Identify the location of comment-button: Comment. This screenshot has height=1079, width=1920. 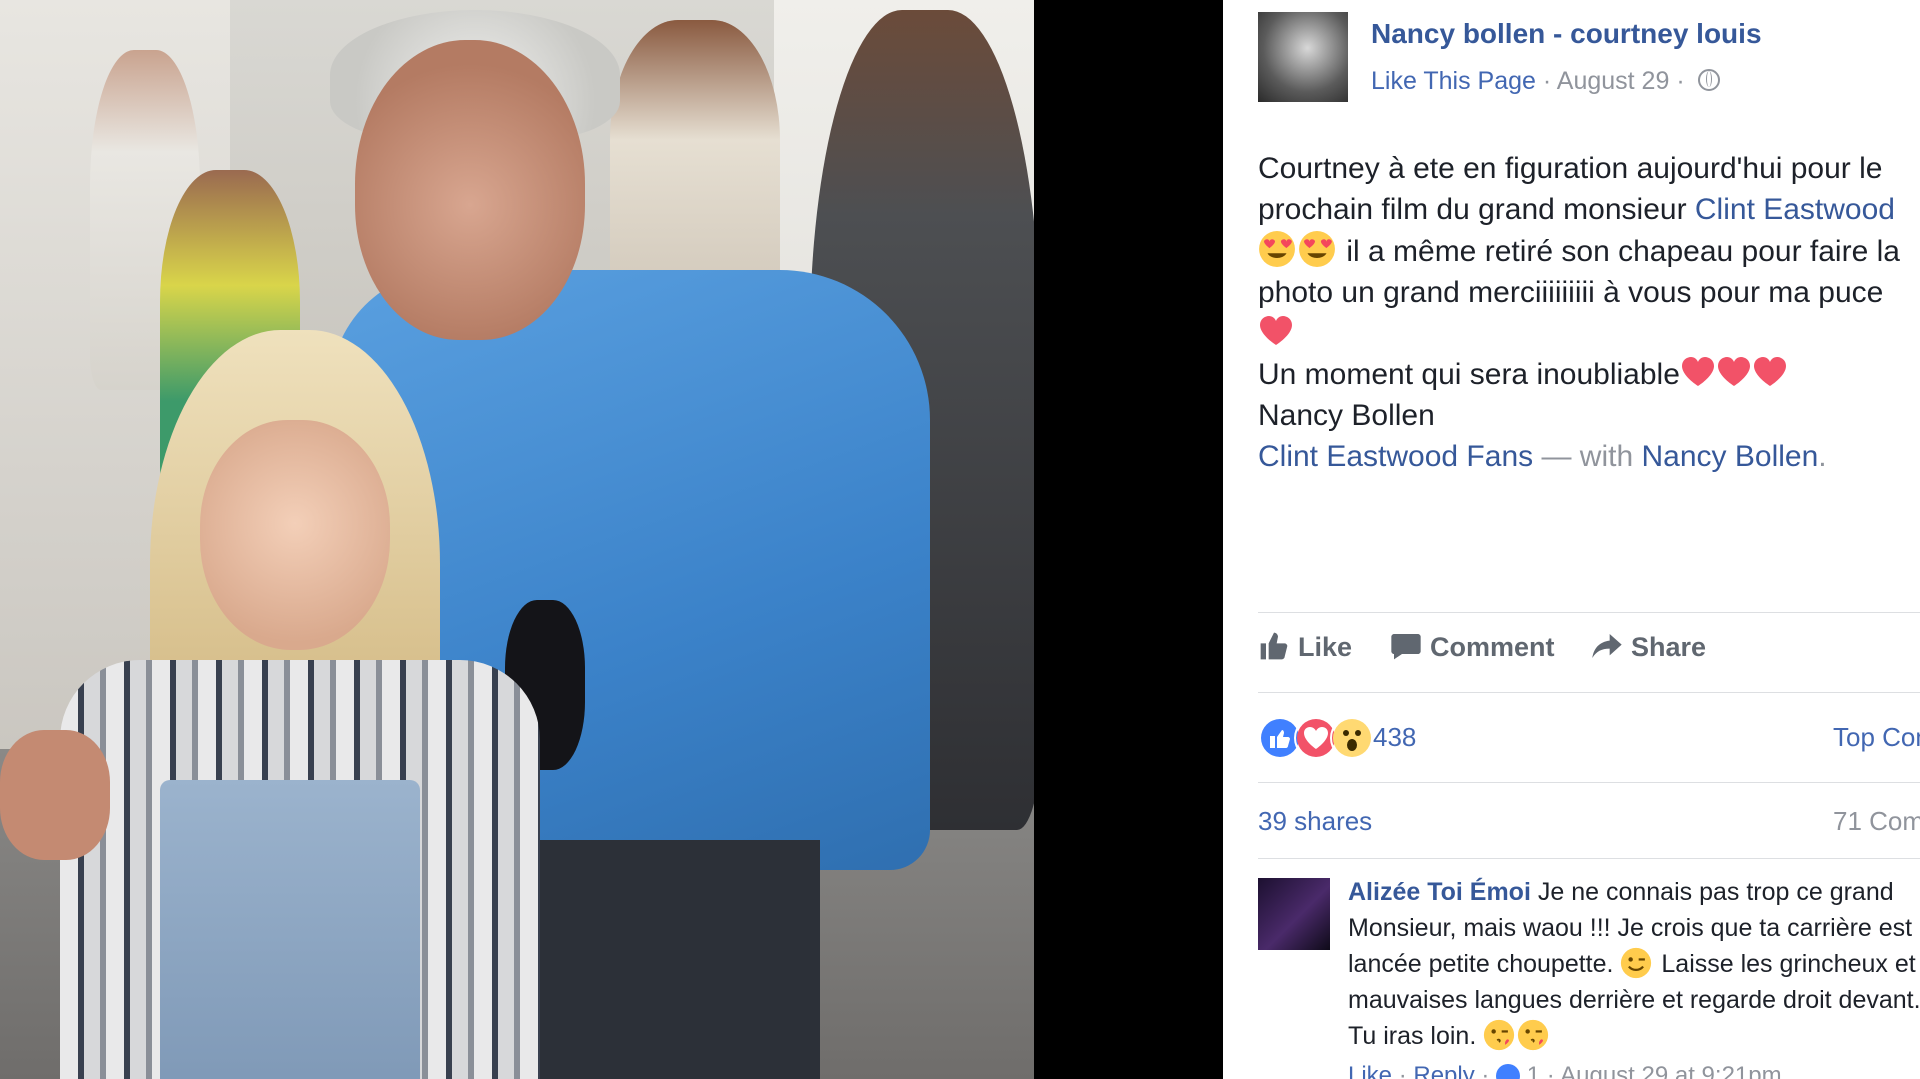
(1472, 646).